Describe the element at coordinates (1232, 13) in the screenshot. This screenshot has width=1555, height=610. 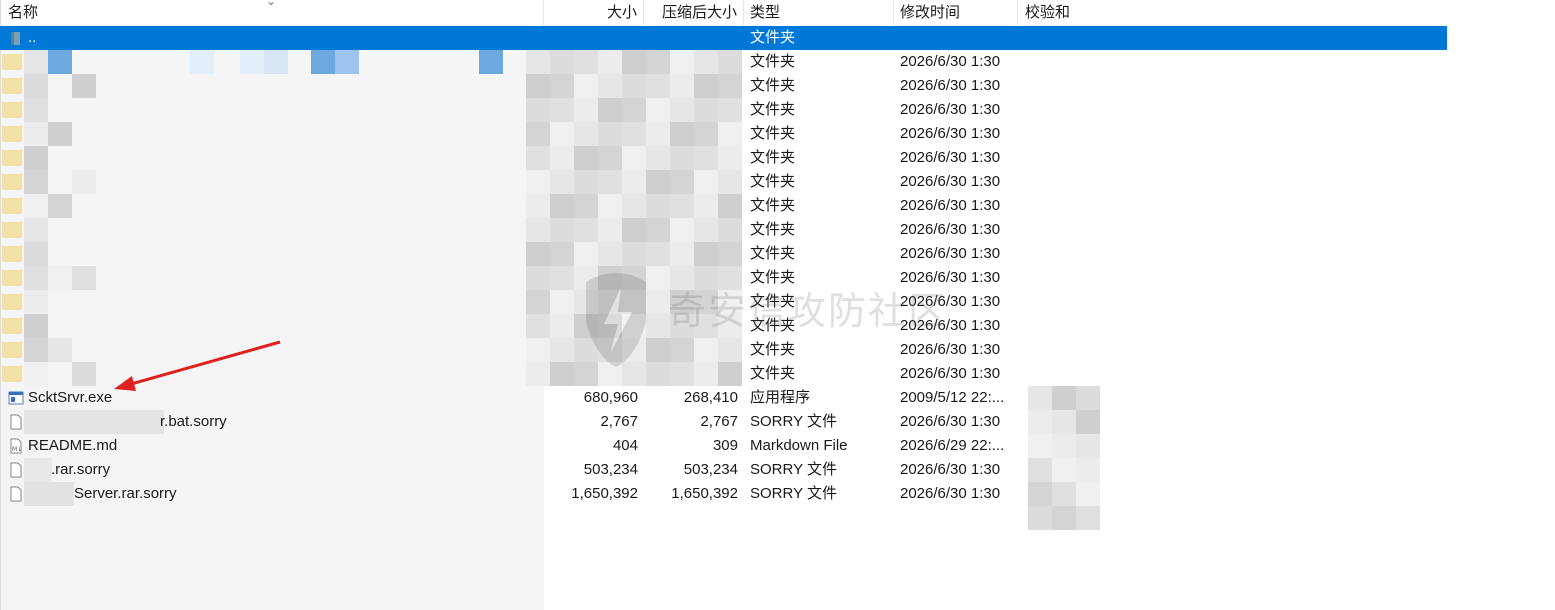
I see `header-checksum: 校验和` at that location.